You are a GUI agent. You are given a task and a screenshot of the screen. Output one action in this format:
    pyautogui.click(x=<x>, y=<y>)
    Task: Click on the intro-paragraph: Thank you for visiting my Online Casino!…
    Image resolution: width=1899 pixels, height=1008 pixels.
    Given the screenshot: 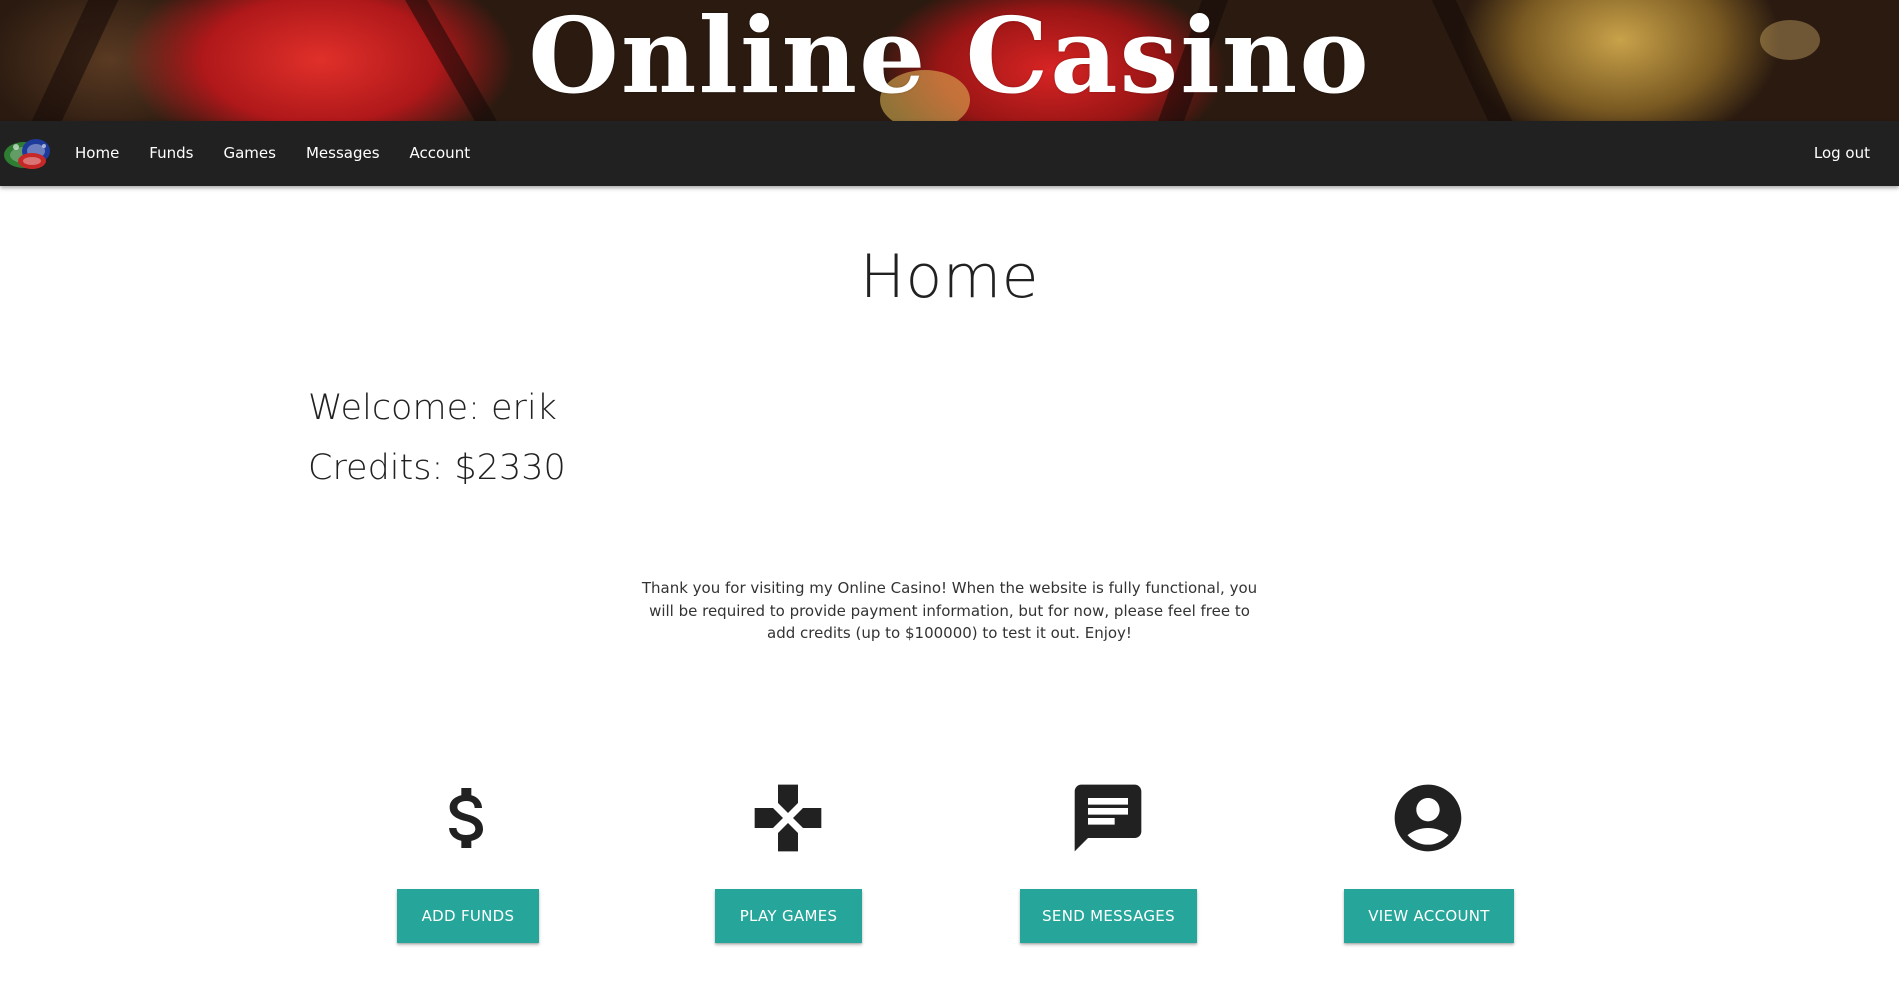 What is the action you would take?
    pyautogui.click(x=949, y=610)
    